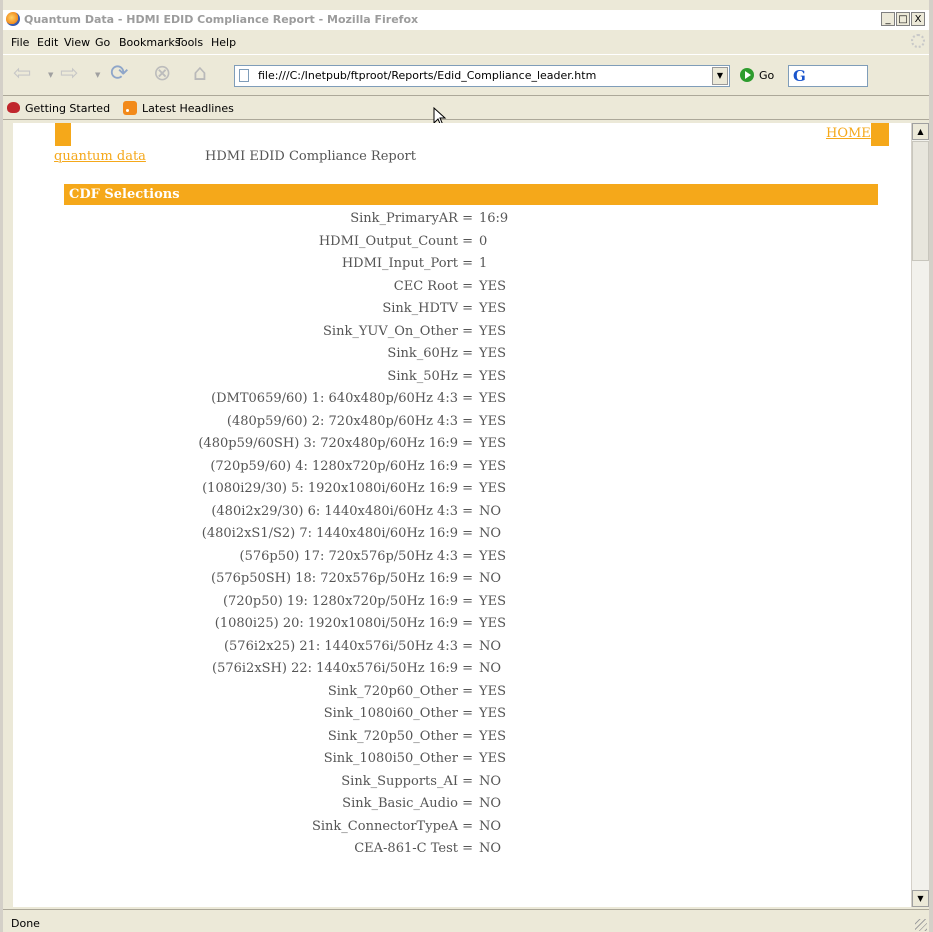  I want to click on table-row: (720p50) 19: 1280x720p/50Hz 16:9 = YES, so click(462, 605).